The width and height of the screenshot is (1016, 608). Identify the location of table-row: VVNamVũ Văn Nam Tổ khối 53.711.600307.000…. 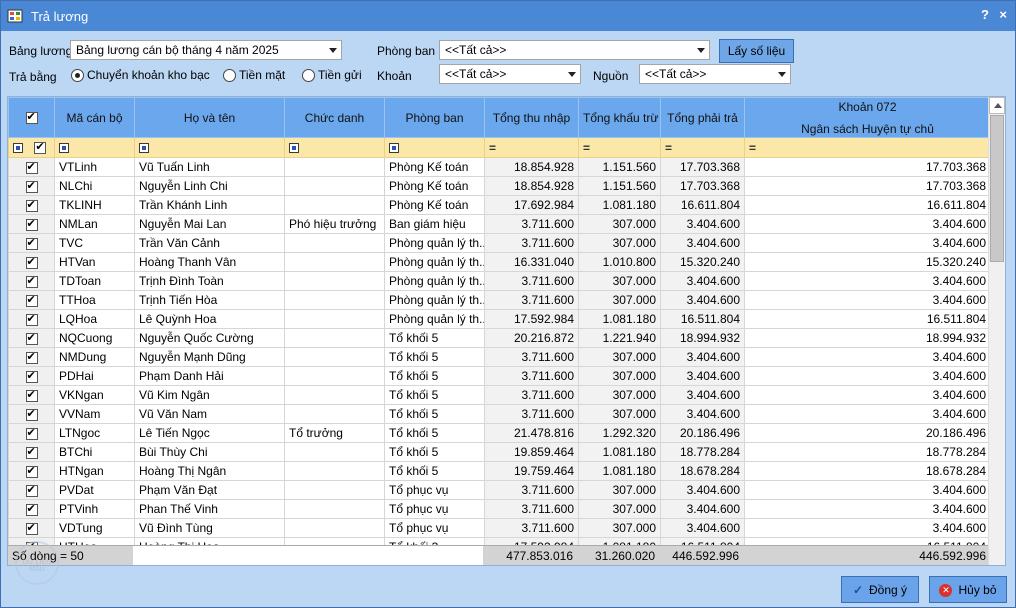
(499, 414).